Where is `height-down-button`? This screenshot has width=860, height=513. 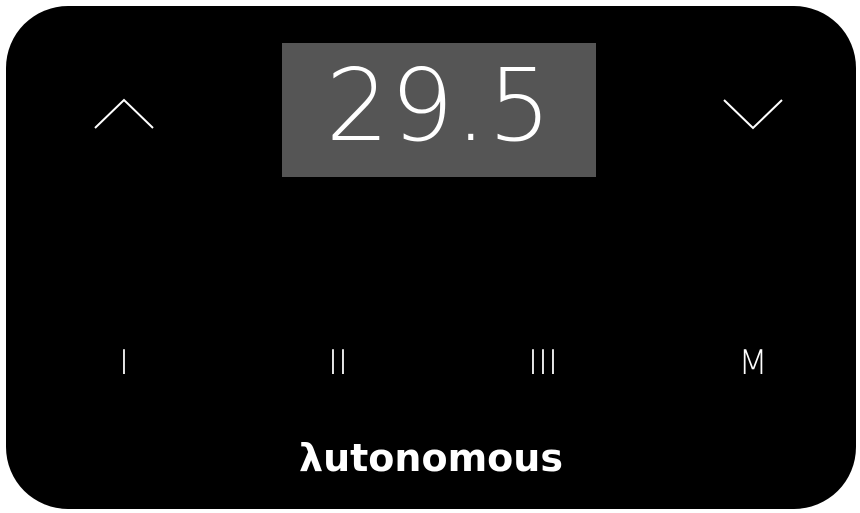 height-down-button is located at coordinates (753, 114).